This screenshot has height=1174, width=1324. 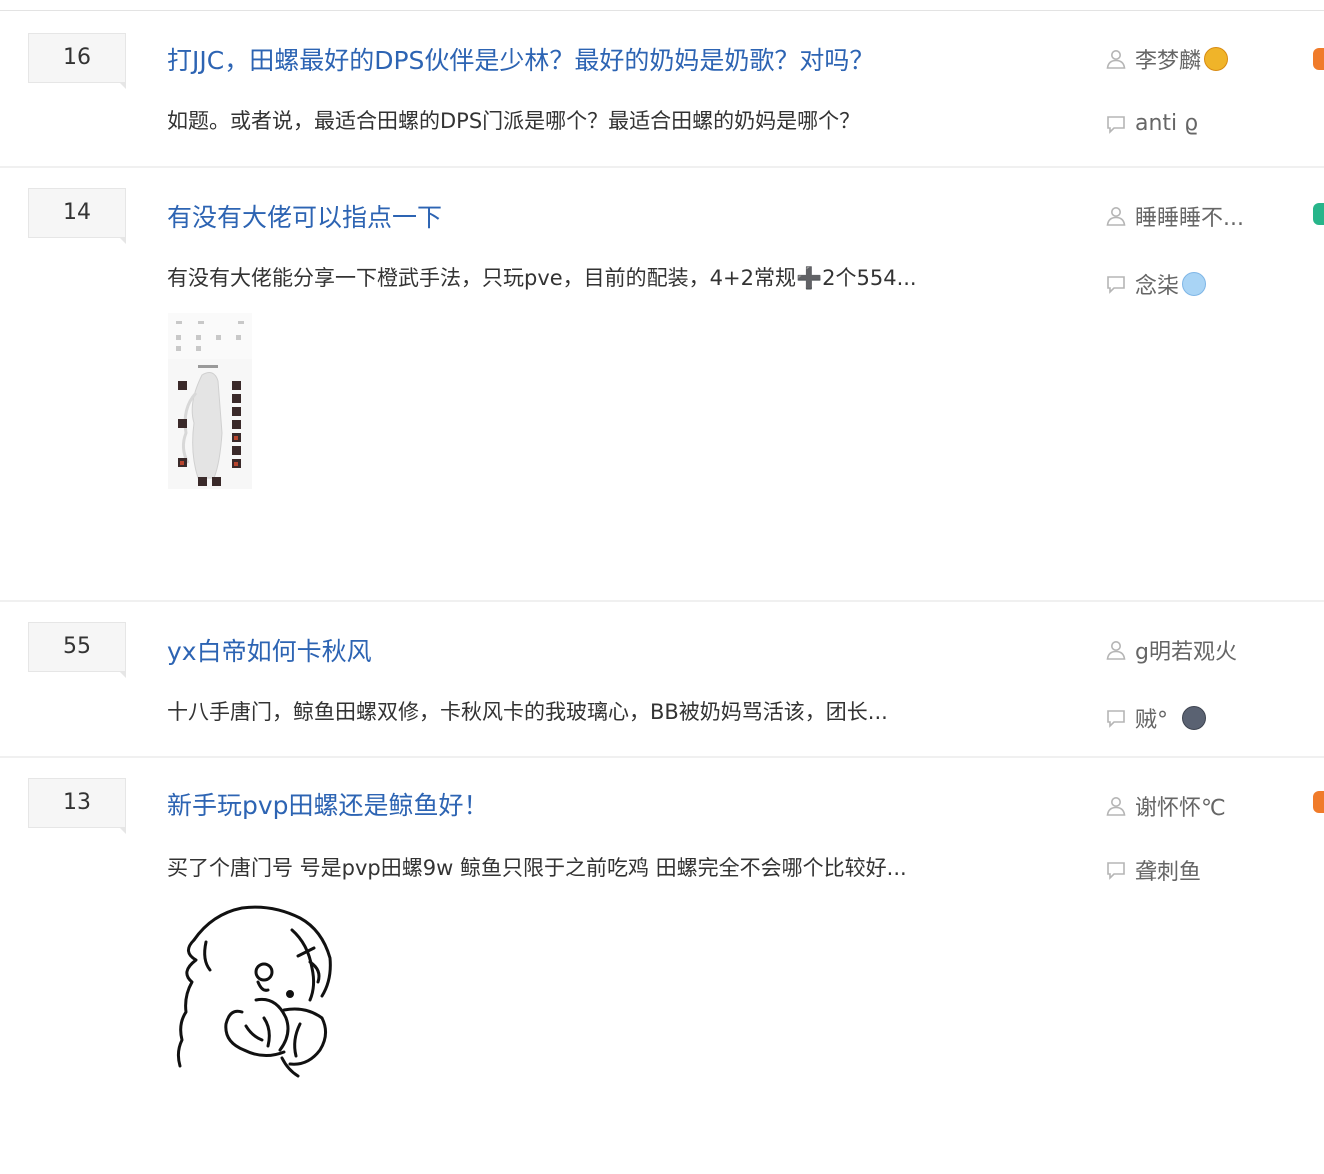 I want to click on post-image-thumbnail, so click(x=210, y=401).